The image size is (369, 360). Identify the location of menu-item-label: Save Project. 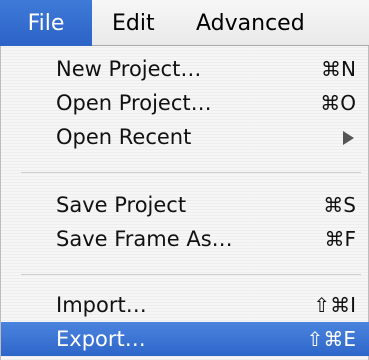
(121, 205).